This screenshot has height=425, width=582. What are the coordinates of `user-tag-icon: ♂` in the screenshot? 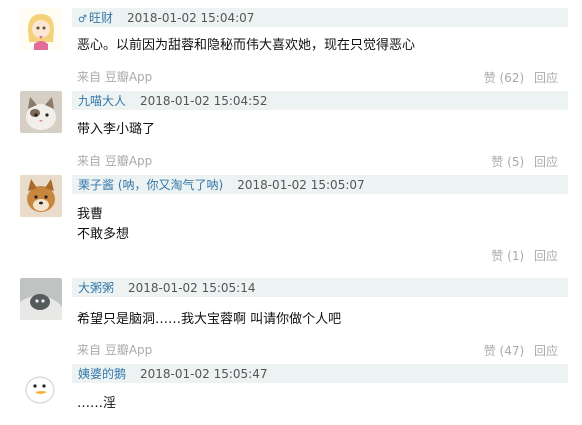 It's located at (82, 19).